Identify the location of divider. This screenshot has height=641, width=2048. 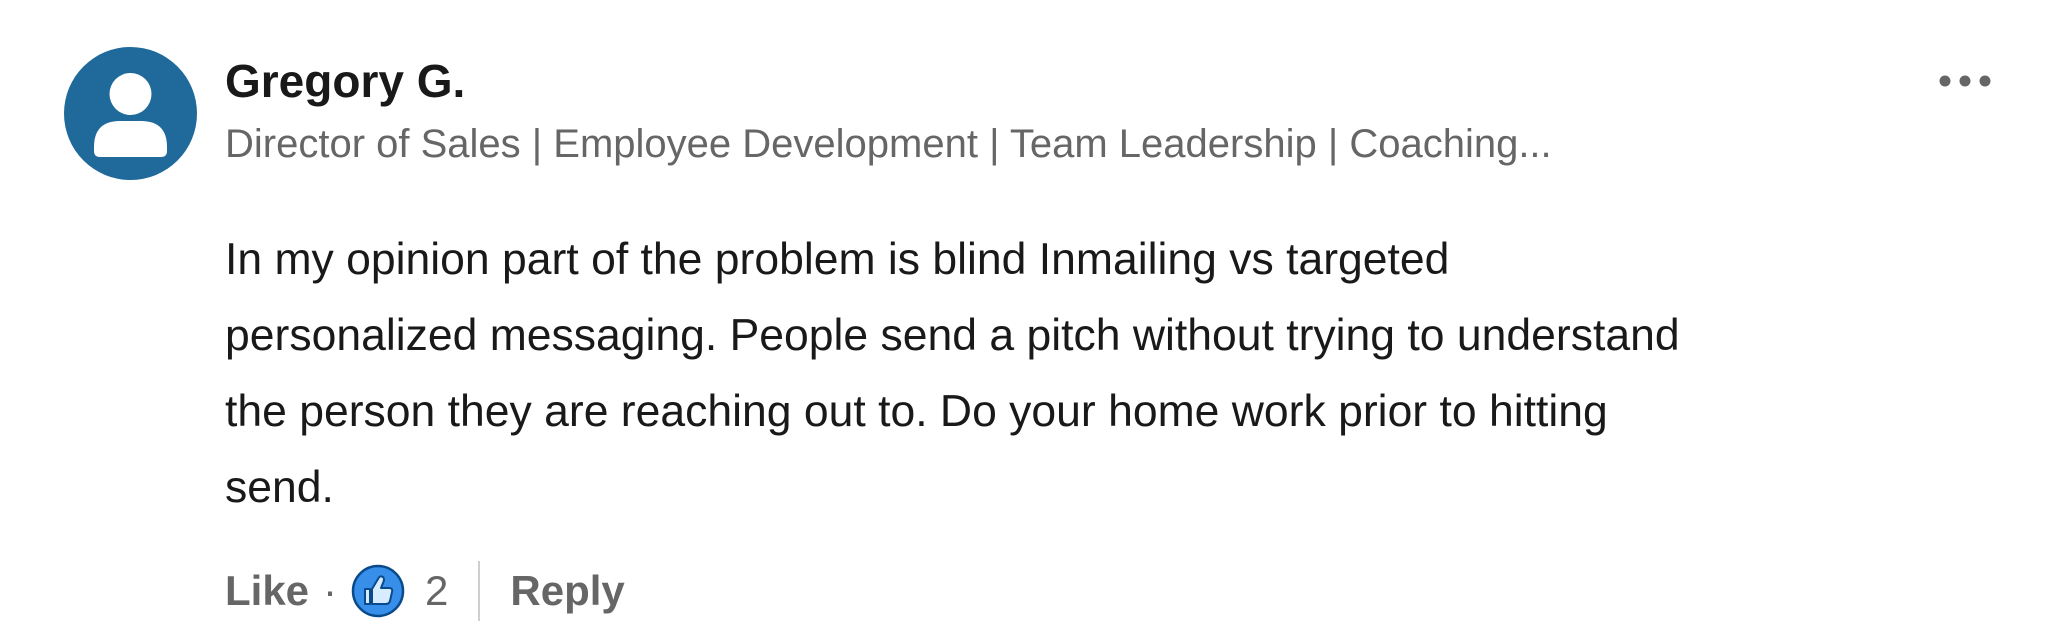
(479, 591).